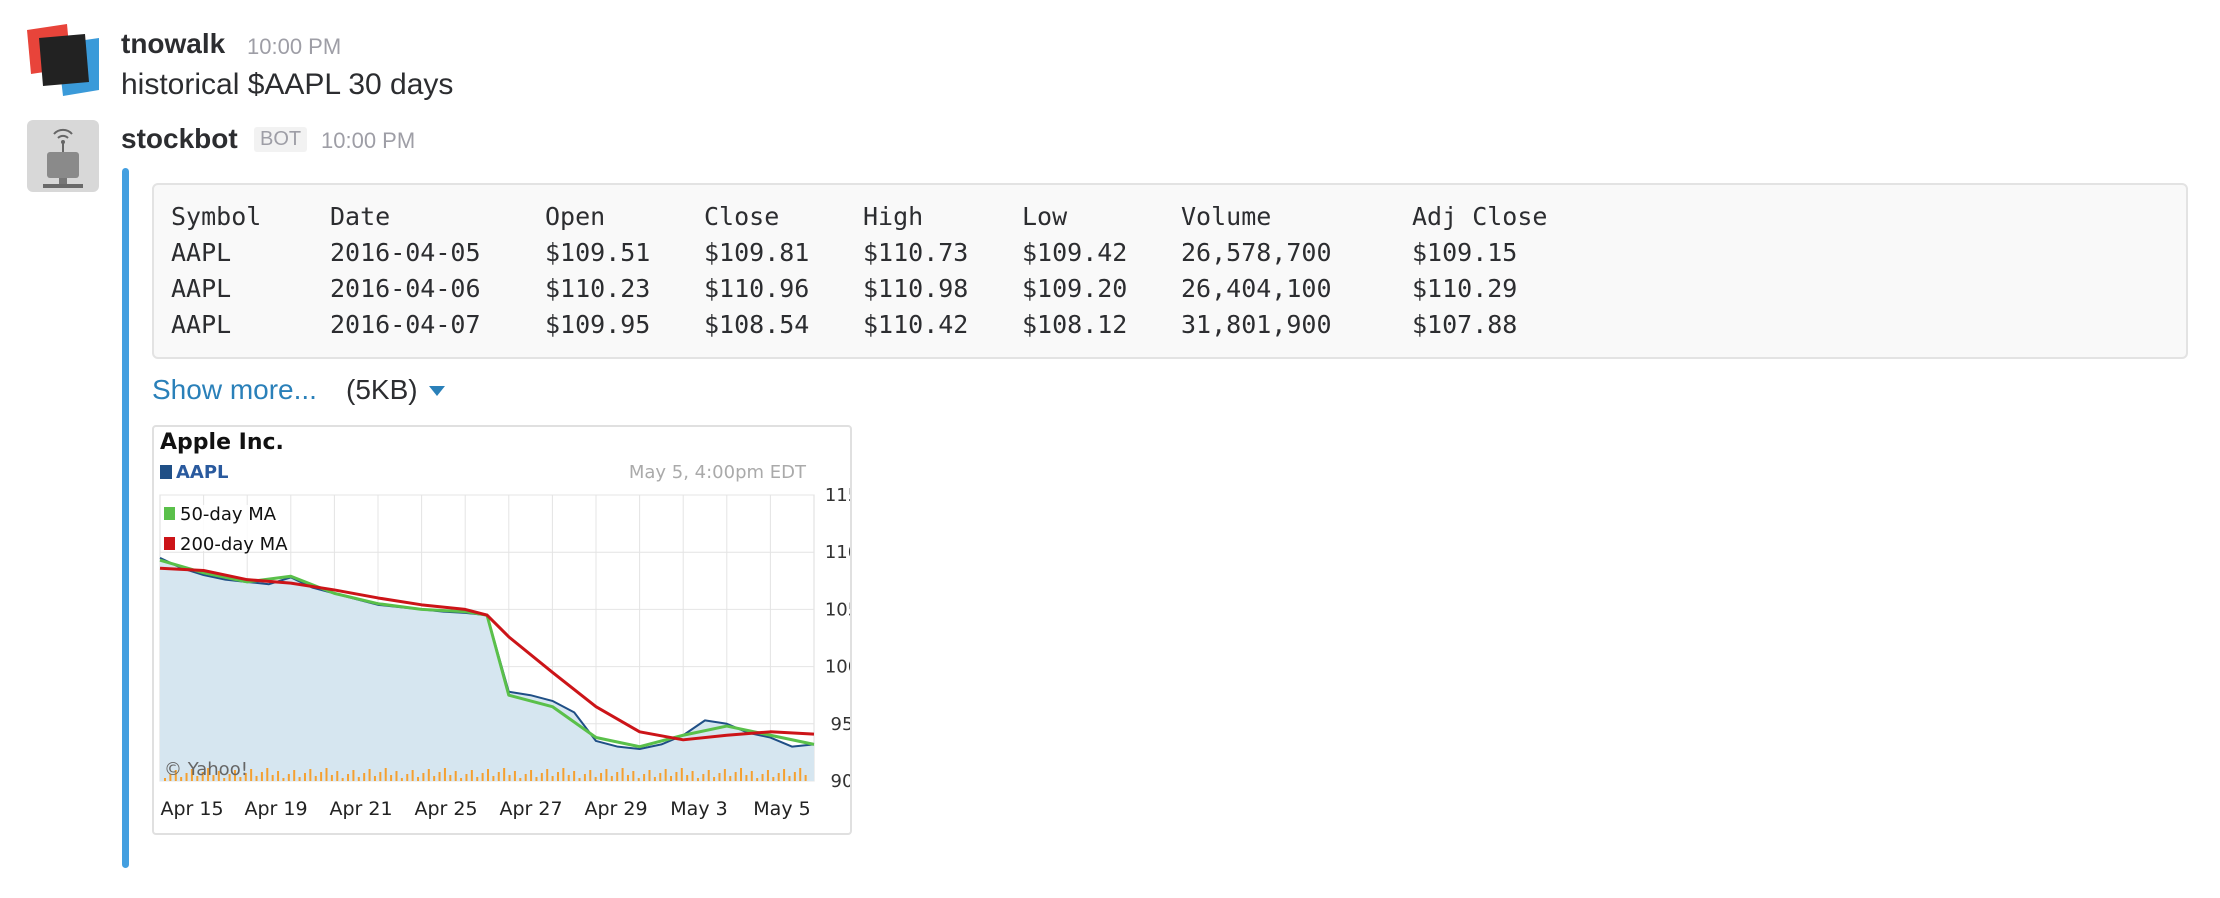 This screenshot has height=898, width=2220. Describe the element at coordinates (281, 139) in the screenshot. I see `bot-badge: BOT` at that location.